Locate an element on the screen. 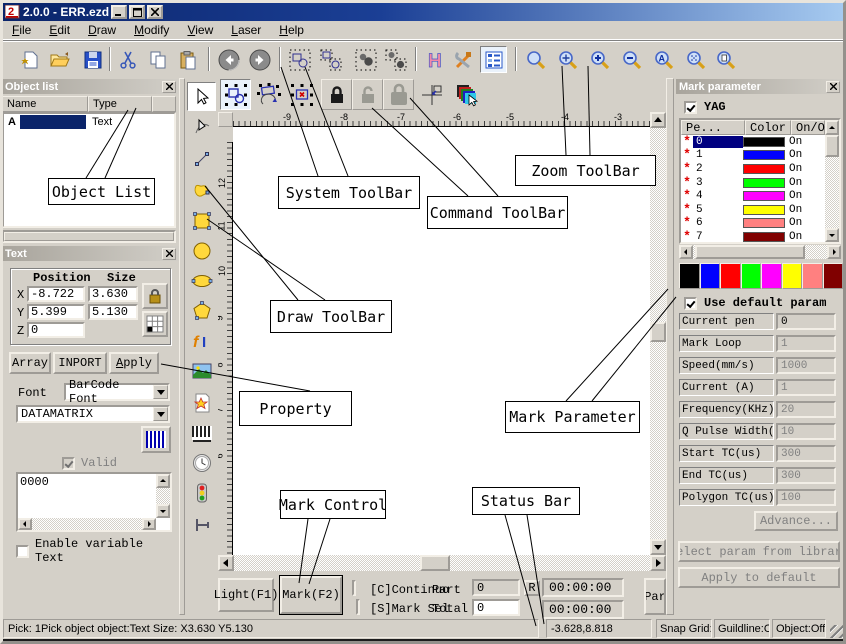 This screenshot has width=846, height=644. delay-tool-button is located at coordinates (201, 462).